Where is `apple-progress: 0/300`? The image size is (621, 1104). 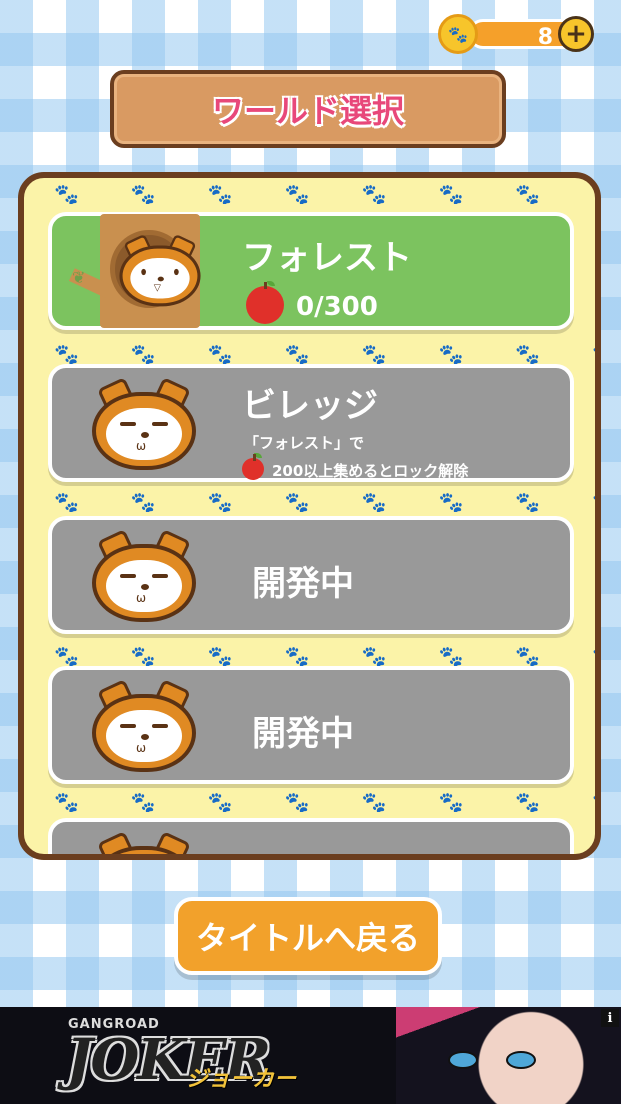
apple-progress: 0/300 is located at coordinates (337, 307).